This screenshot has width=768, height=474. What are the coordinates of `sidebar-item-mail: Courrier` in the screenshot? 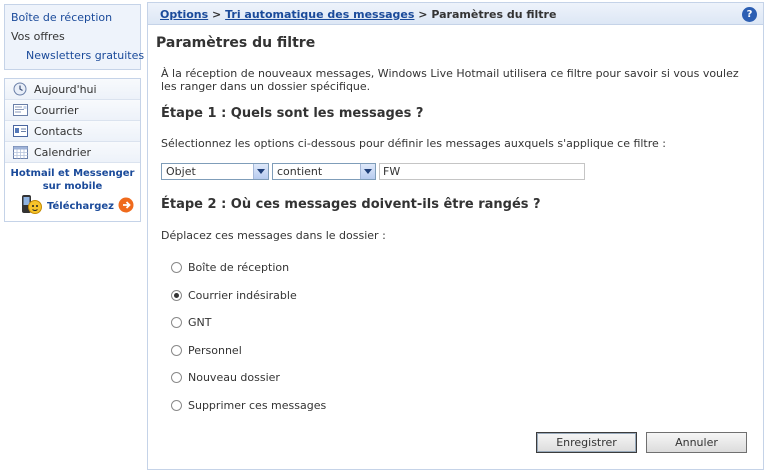 It's located at (72, 110).